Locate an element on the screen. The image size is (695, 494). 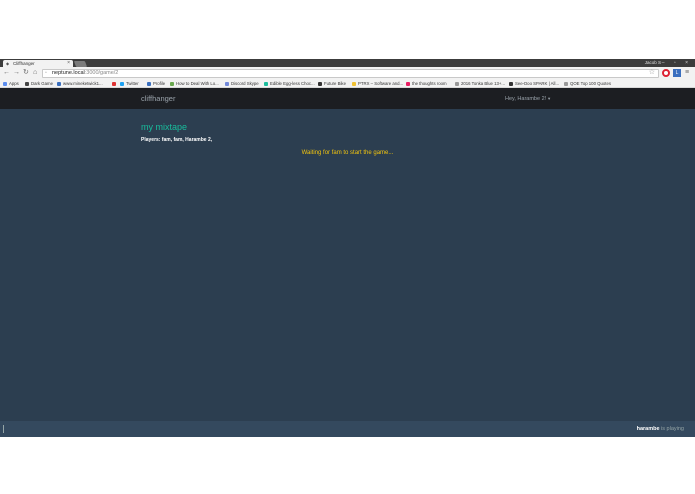
bookmark-item: Future Bike is located at coordinates (332, 83).